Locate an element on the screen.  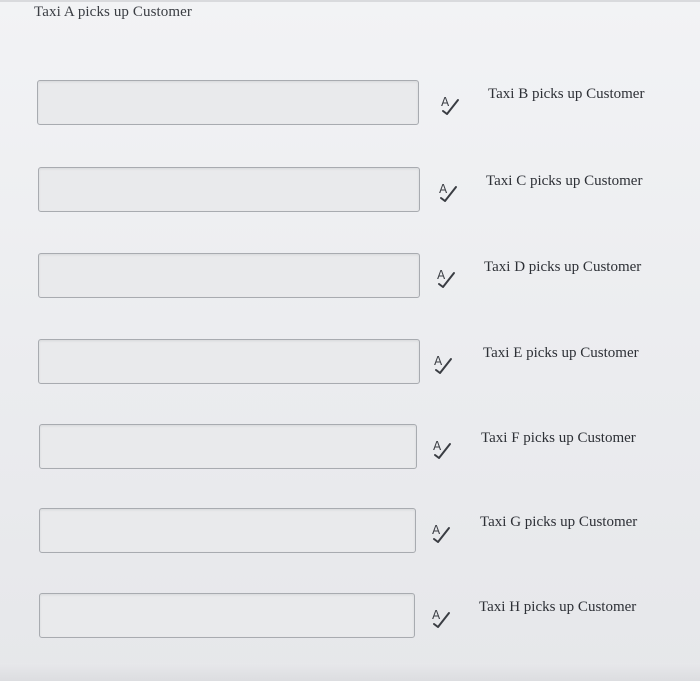
option-label: Taxi B picks up Customer is located at coordinates (566, 94).